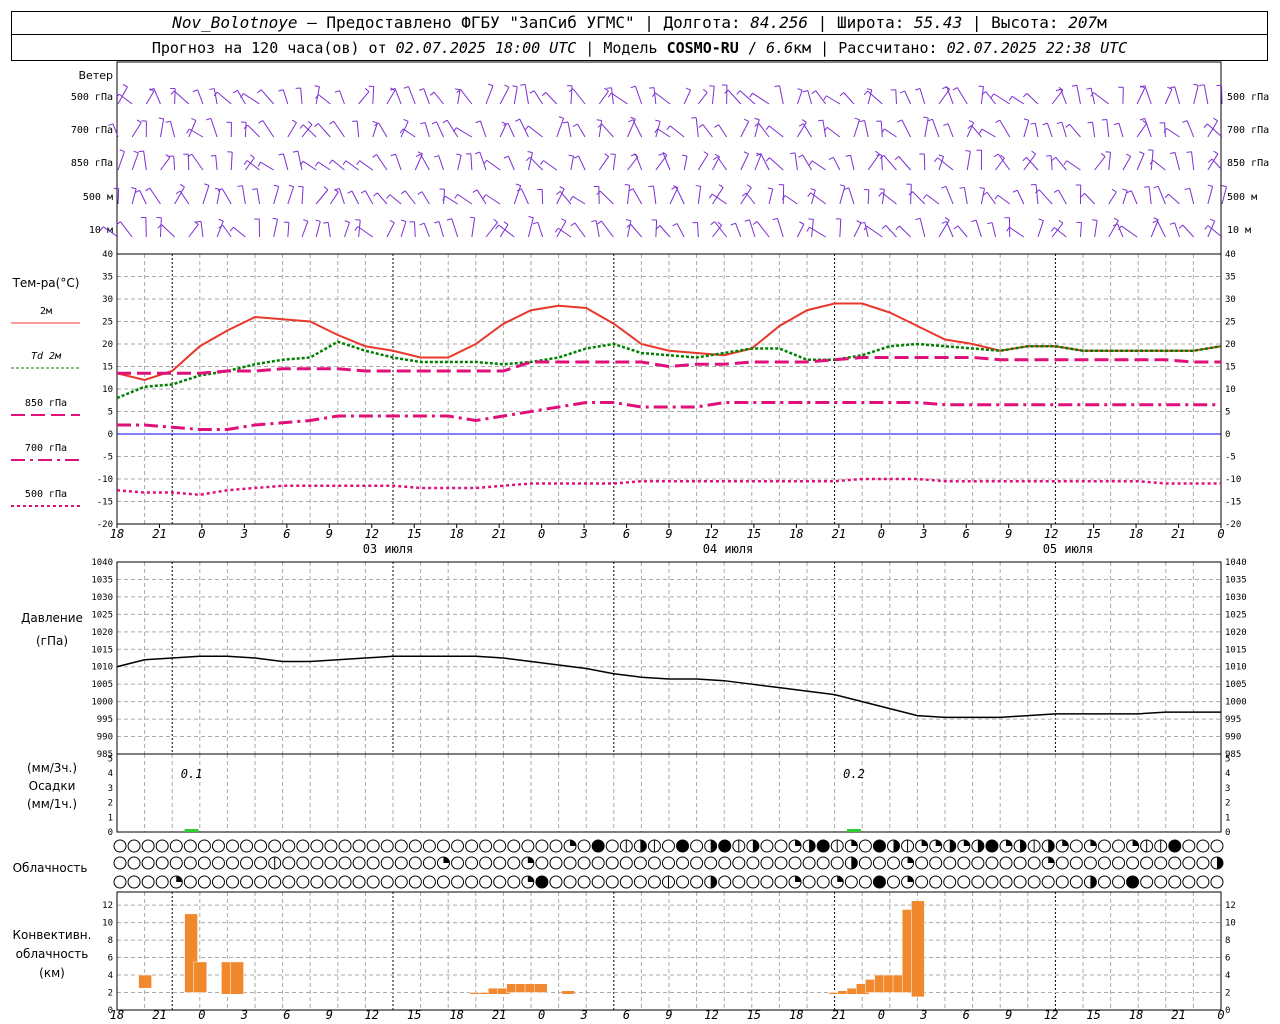 This screenshot has height=1024, width=1280. I want to click on temp-xtick-label: 18, so click(117, 534).